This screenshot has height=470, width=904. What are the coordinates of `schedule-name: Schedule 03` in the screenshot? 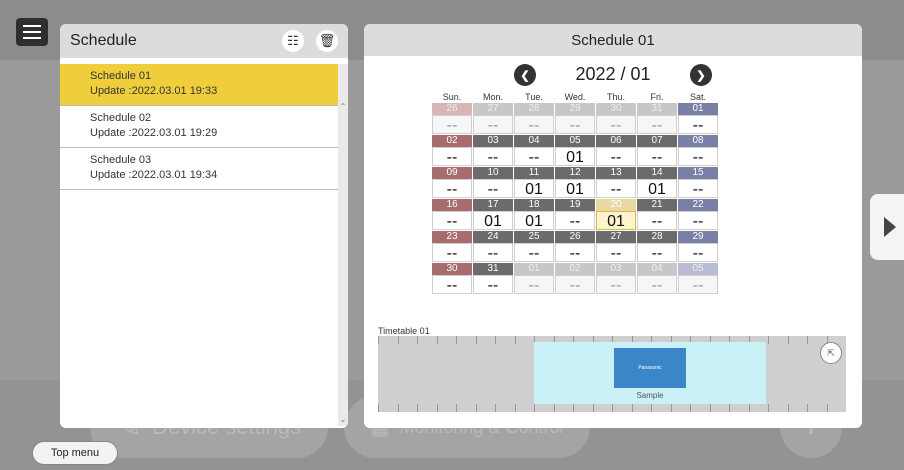 It's located at (121, 160).